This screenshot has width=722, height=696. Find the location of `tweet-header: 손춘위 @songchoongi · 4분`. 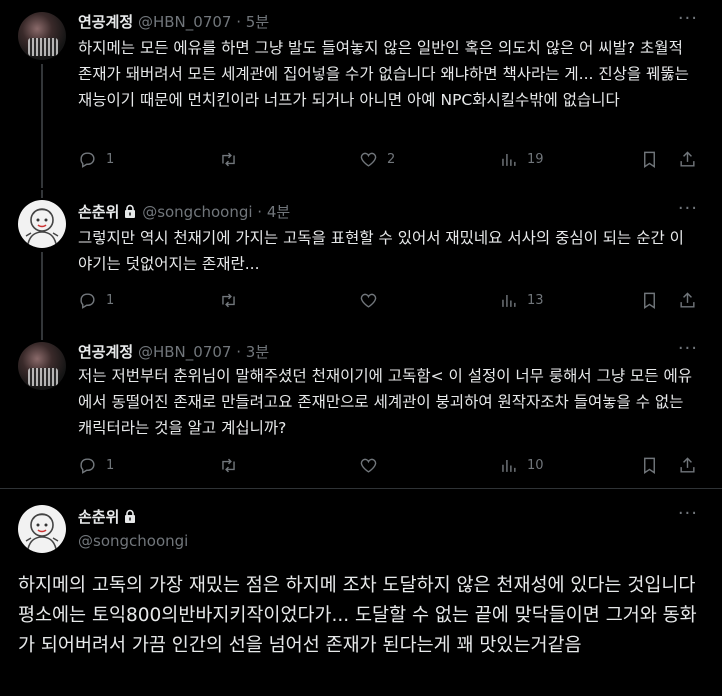

tweet-header: 손춘위 @songchoongi · 4분 is located at coordinates (184, 213).